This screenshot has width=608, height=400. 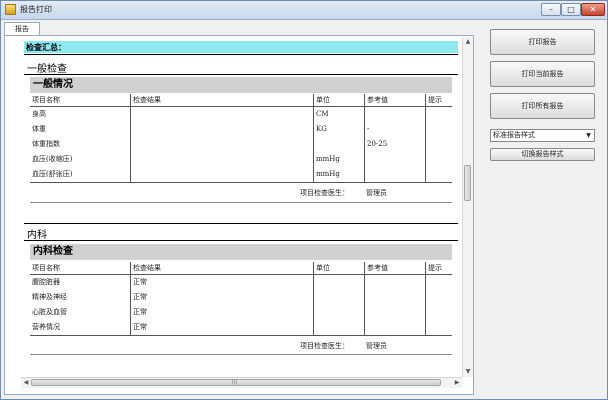 I want to click on tab-report: 报告, so click(x=22, y=29).